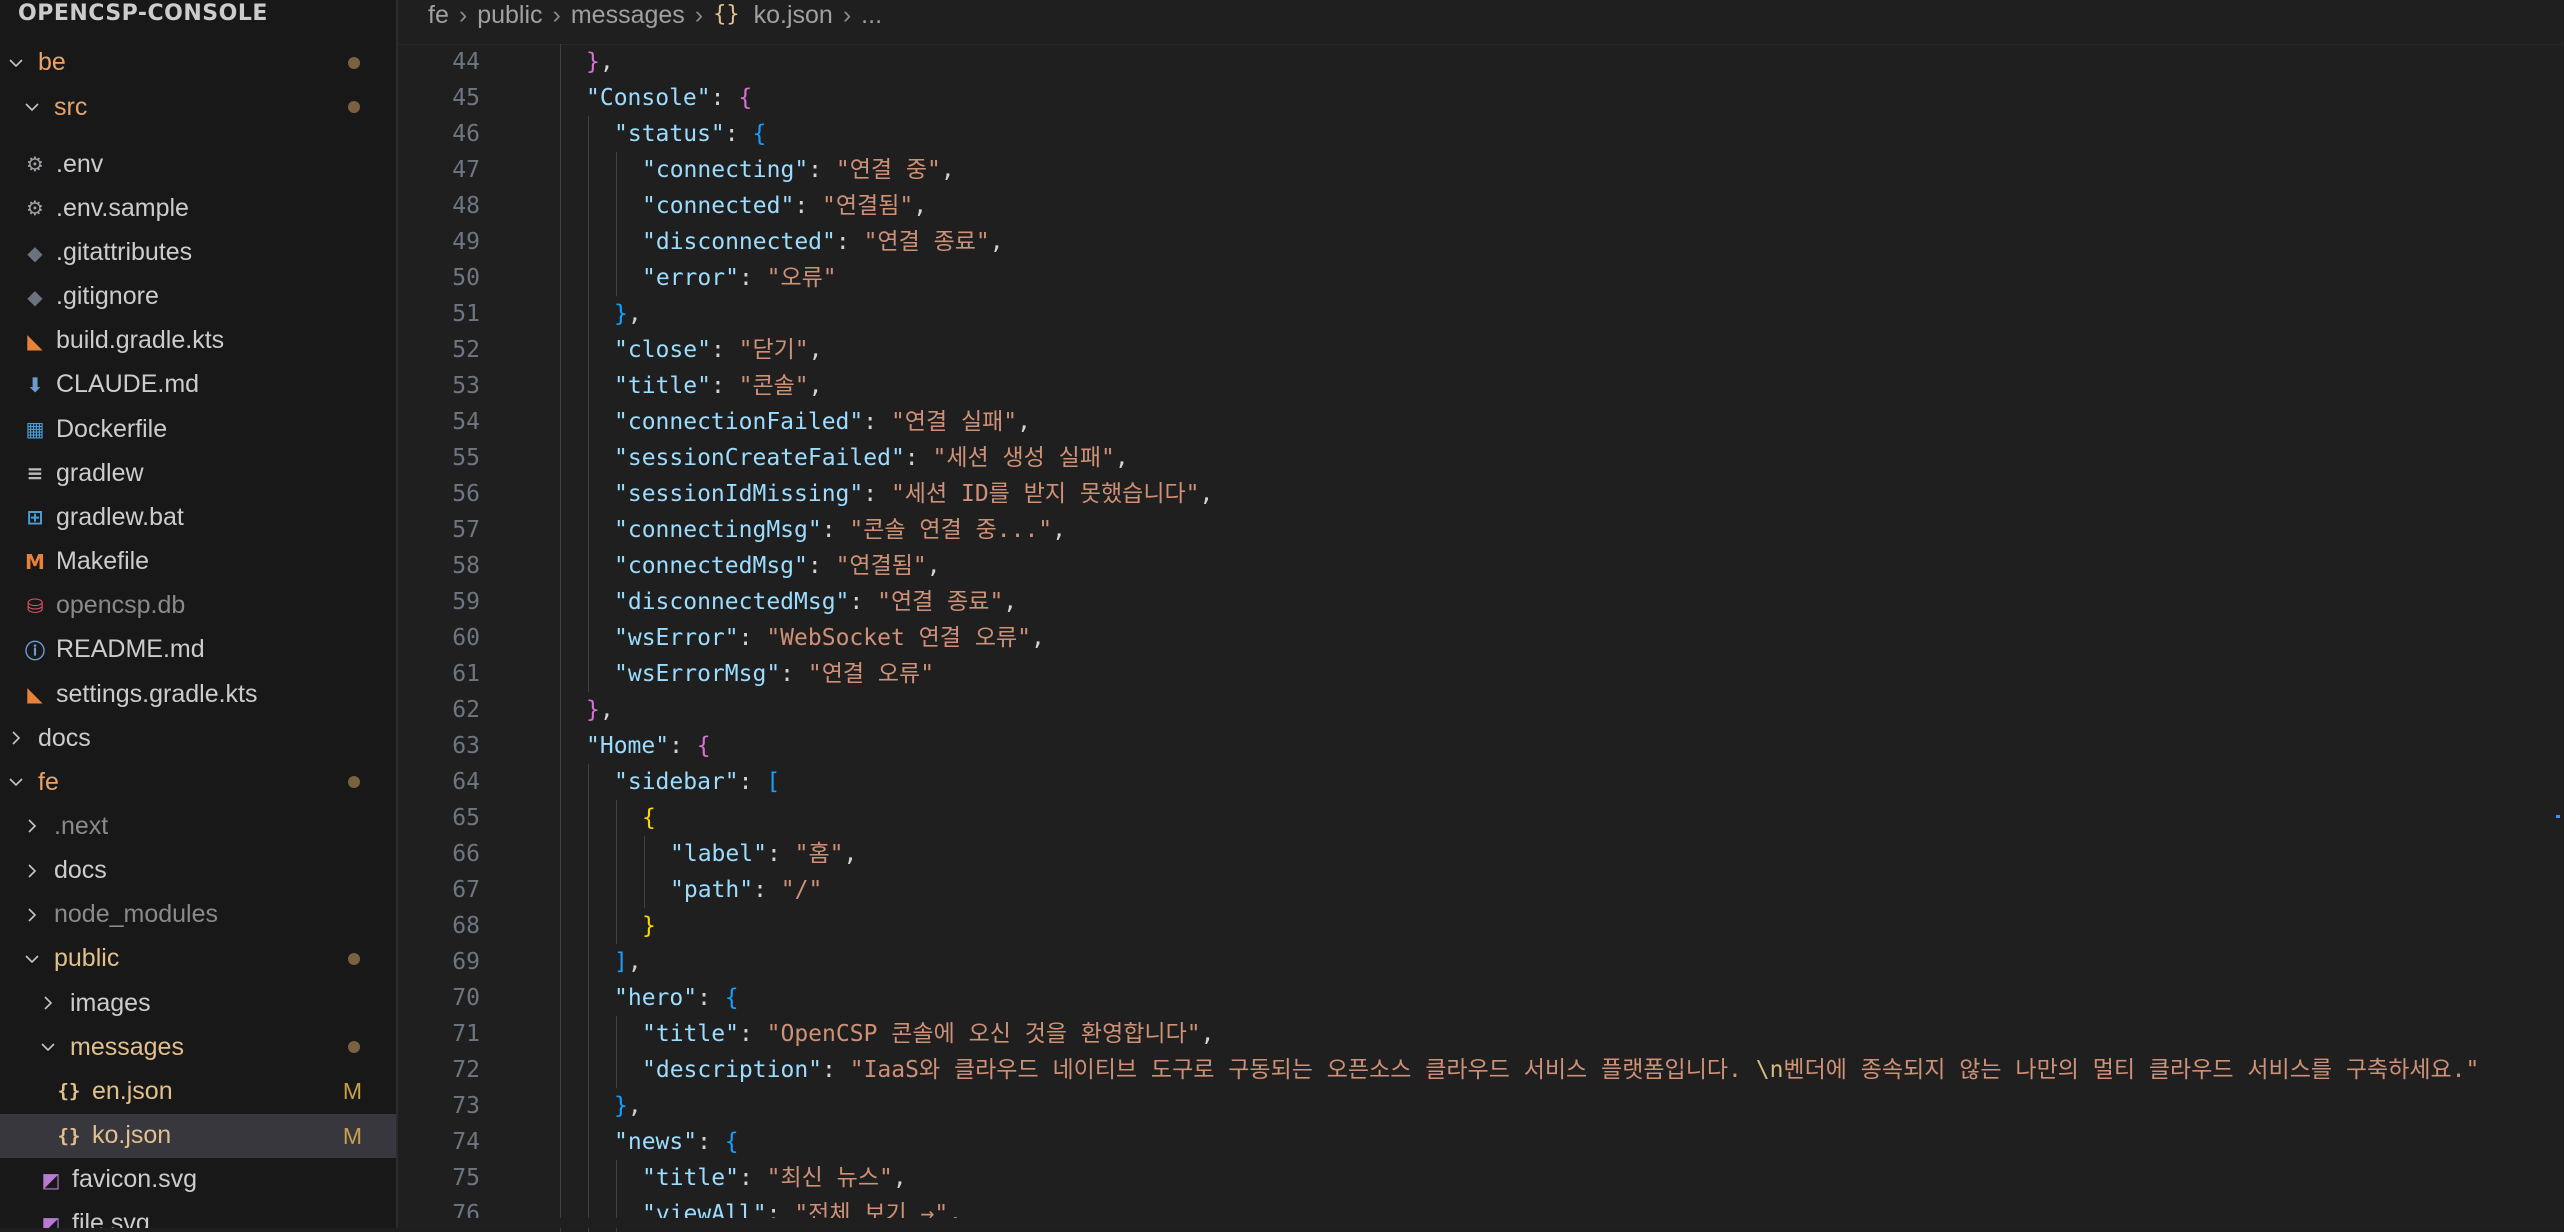 The height and width of the screenshot is (1232, 2564). I want to click on code-text: "sessionCreateFailed": "세션 생성 실패",, so click(871, 458).